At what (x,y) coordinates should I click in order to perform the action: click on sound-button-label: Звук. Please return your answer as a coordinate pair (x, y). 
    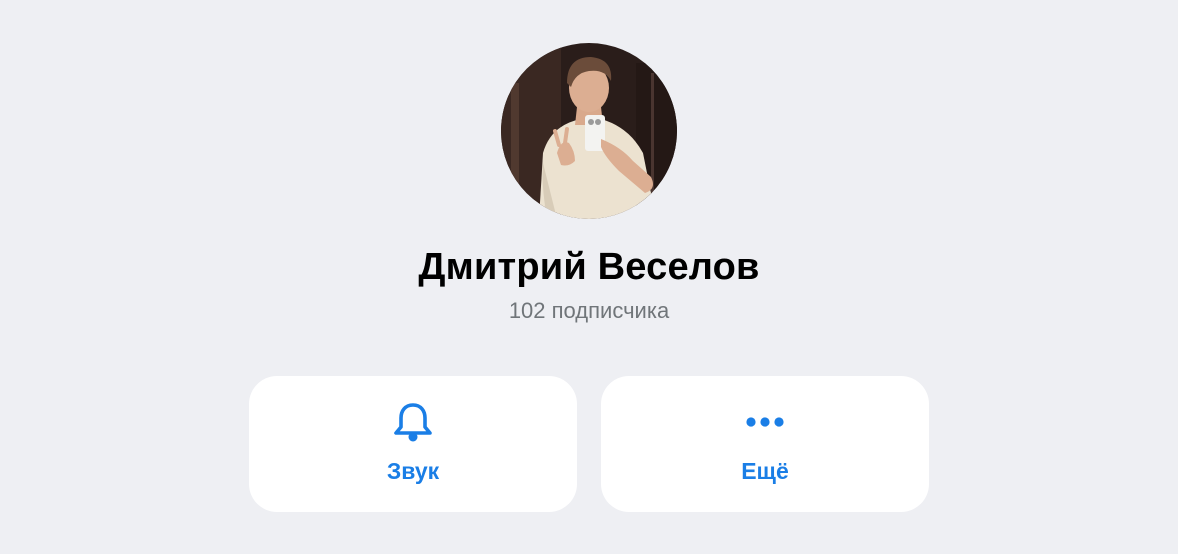
    Looking at the image, I should click on (413, 471).